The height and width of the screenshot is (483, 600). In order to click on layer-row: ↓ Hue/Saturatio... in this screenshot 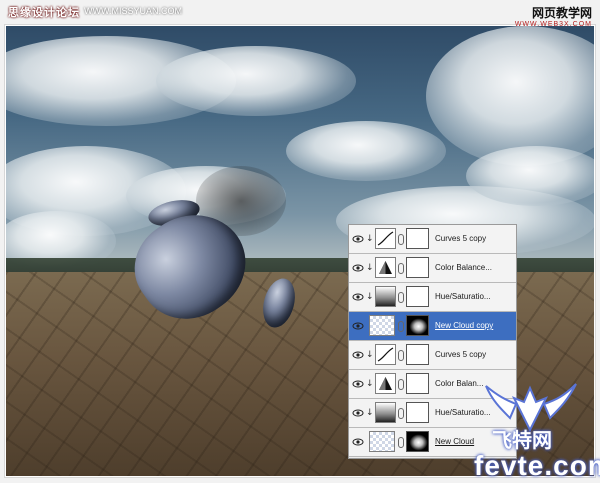, I will do `click(432, 297)`.